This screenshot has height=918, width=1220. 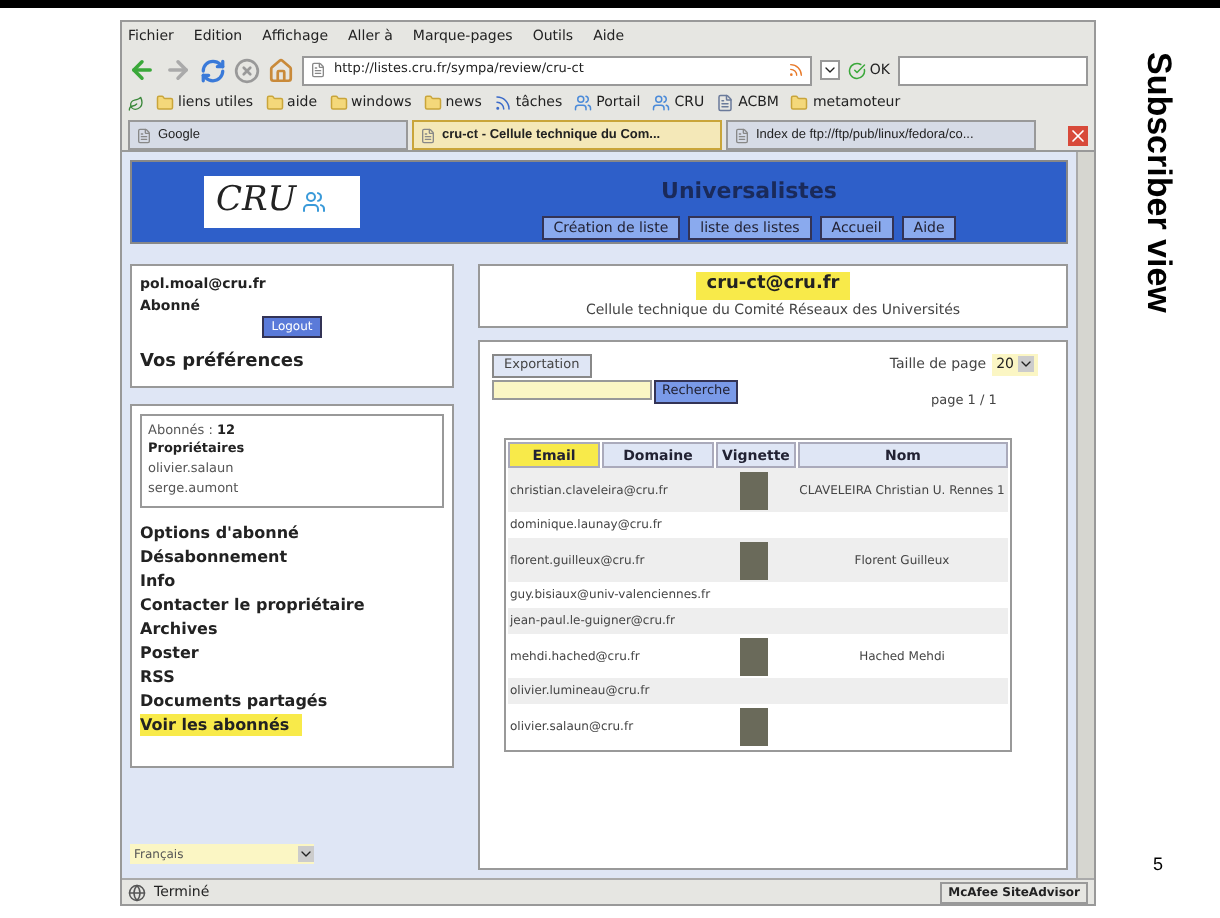 I want to click on globe-icon, so click(x=137, y=892).